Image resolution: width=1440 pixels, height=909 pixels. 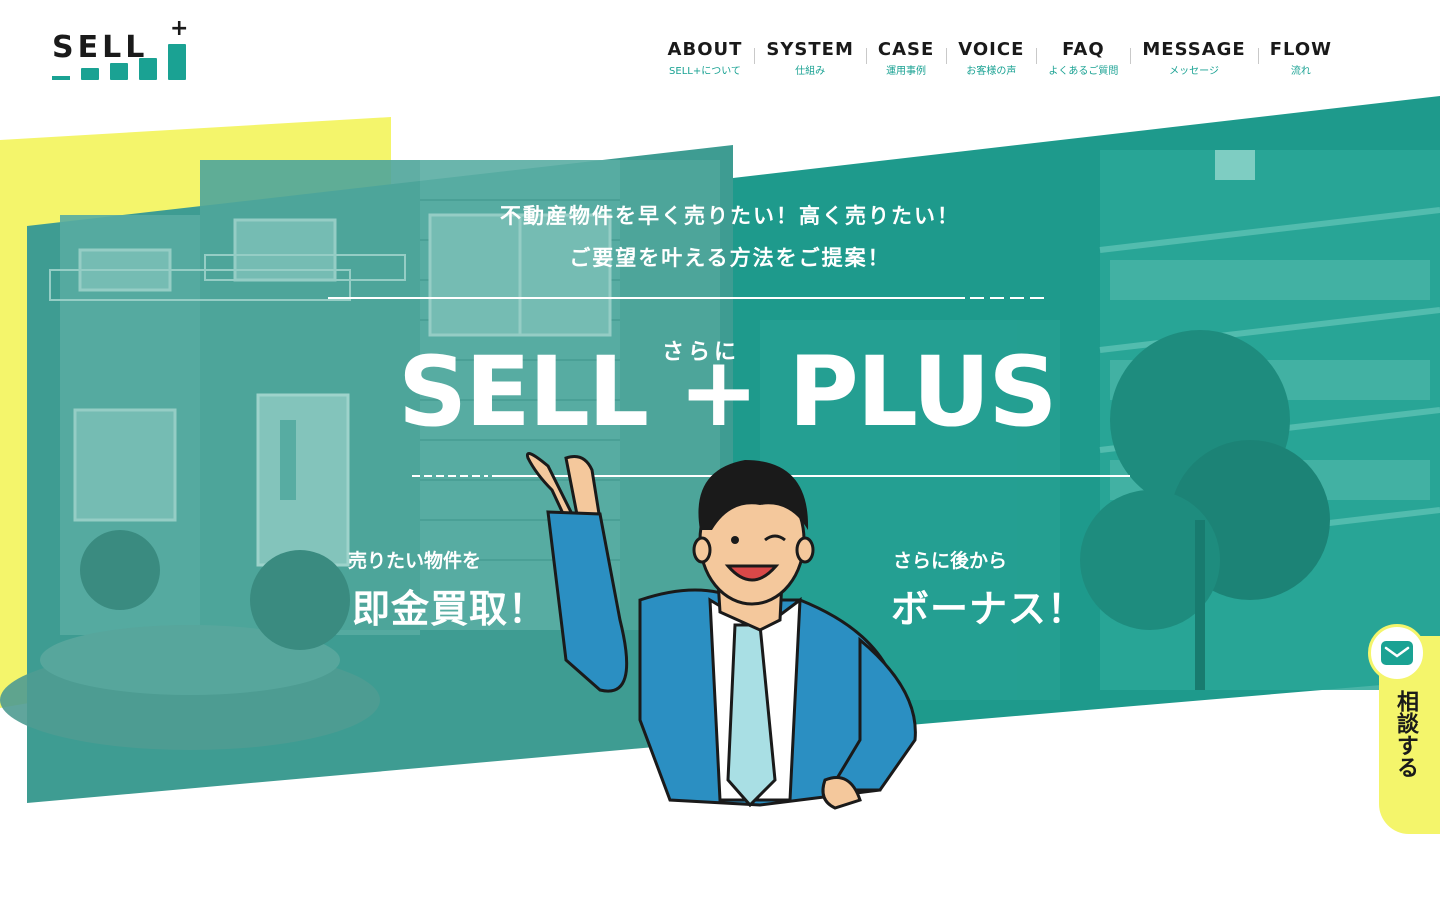 What do you see at coordinates (728, 392) in the screenshot?
I see `hero-title: SELL + PLUS` at bounding box center [728, 392].